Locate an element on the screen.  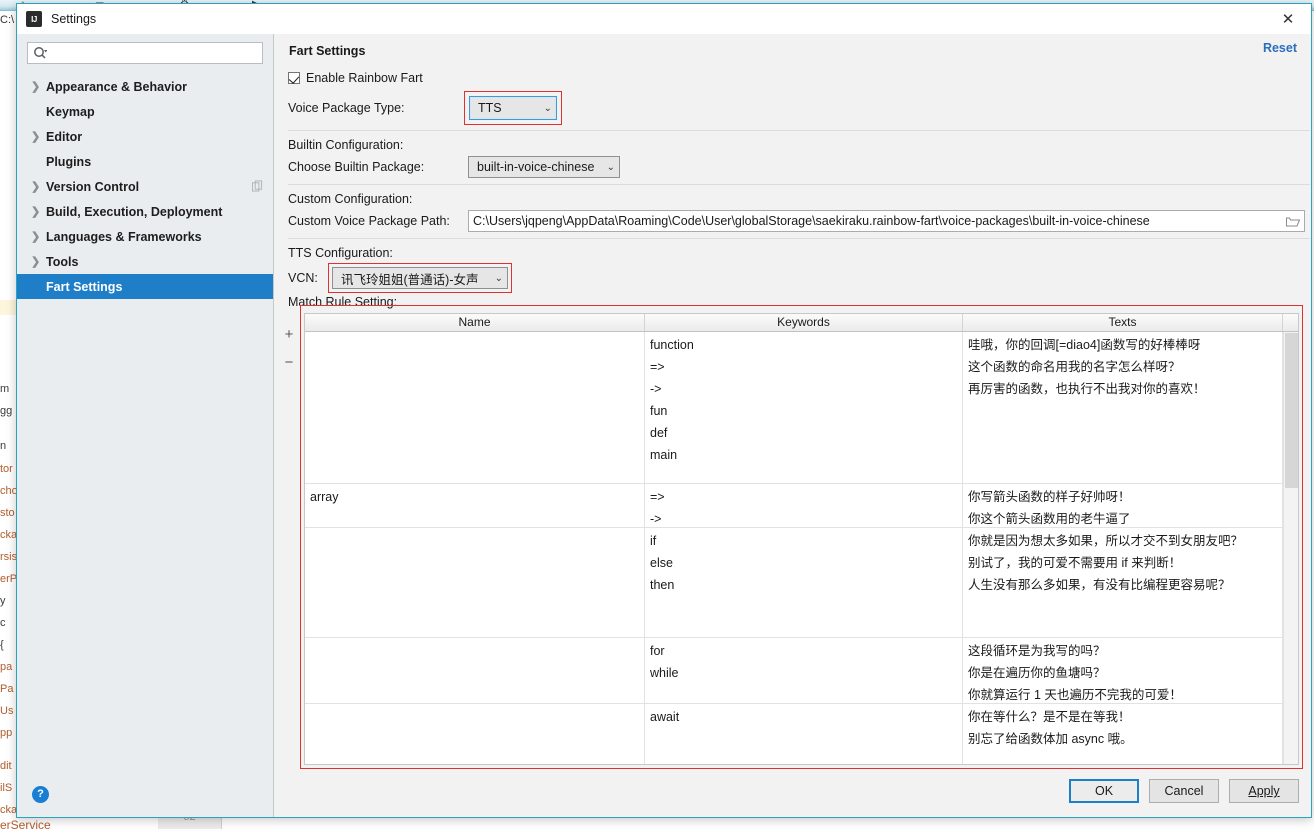
header-scroll-spacer is located at coordinates (1290, 322).